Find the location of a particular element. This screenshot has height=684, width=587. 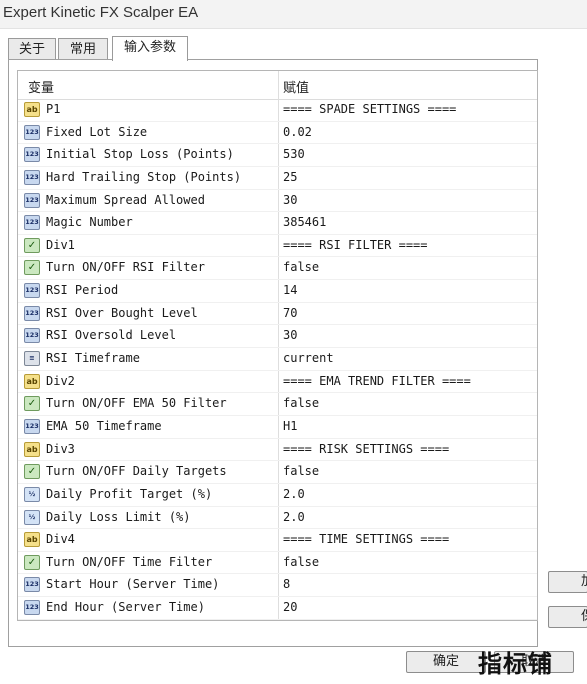

parameter-row: 123 Fixed Lot Size 0.02 is located at coordinates (277, 133).